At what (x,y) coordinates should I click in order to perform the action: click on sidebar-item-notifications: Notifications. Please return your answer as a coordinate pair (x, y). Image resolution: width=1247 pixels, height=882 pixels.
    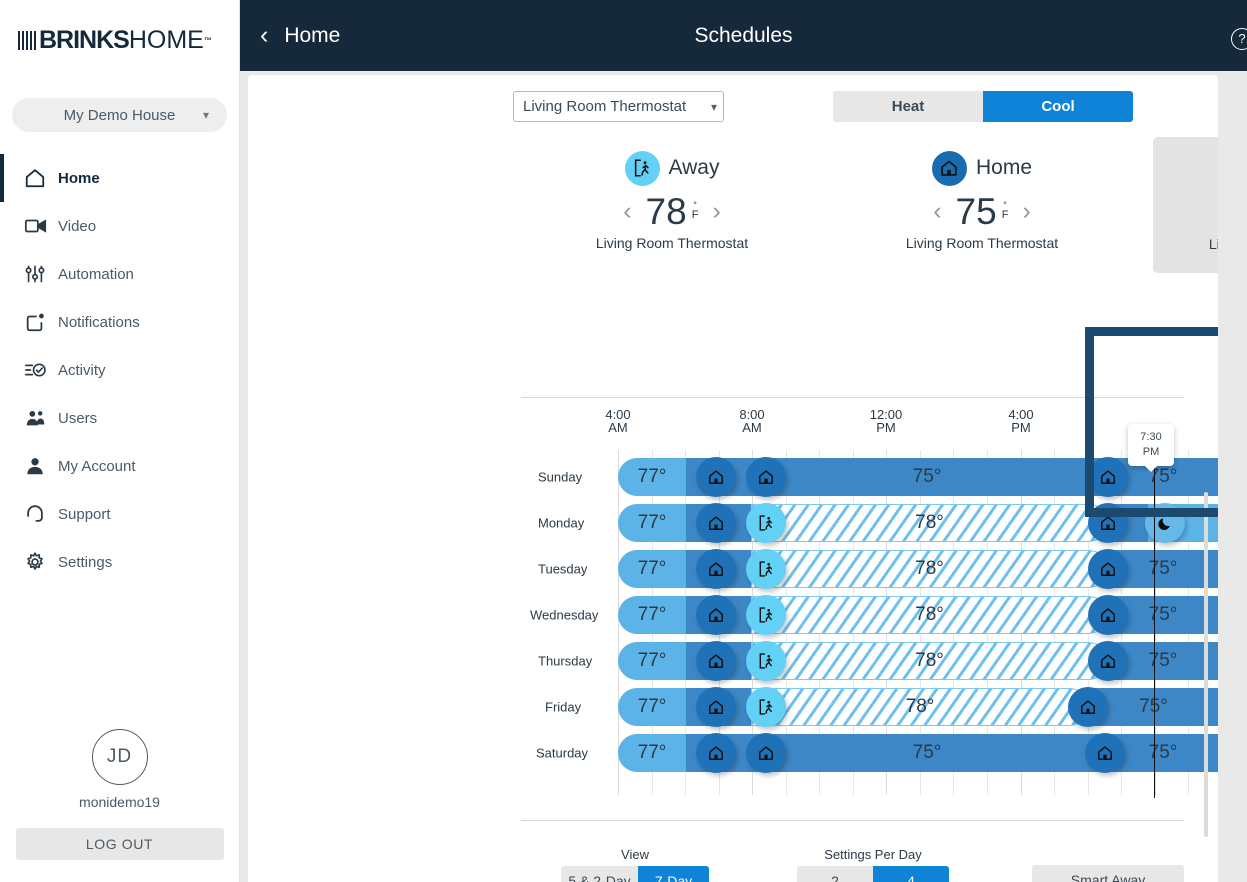
    Looking at the image, I should click on (119, 322).